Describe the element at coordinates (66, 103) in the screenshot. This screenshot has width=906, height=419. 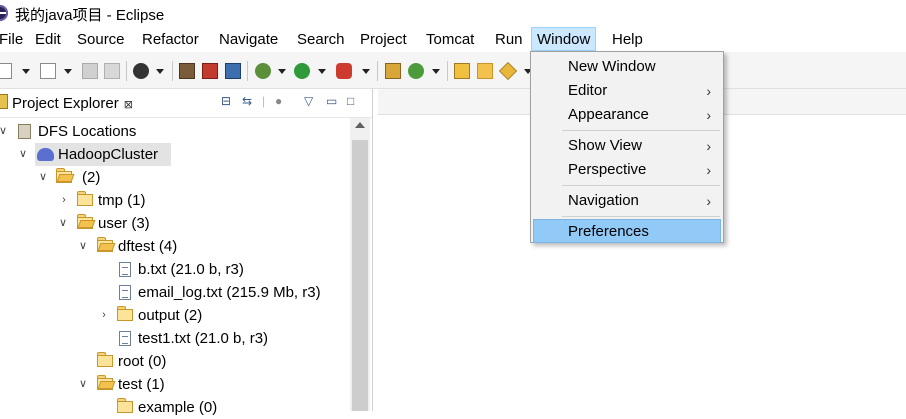
I see `tab-project-explorer: Project Explorer ⊠` at that location.